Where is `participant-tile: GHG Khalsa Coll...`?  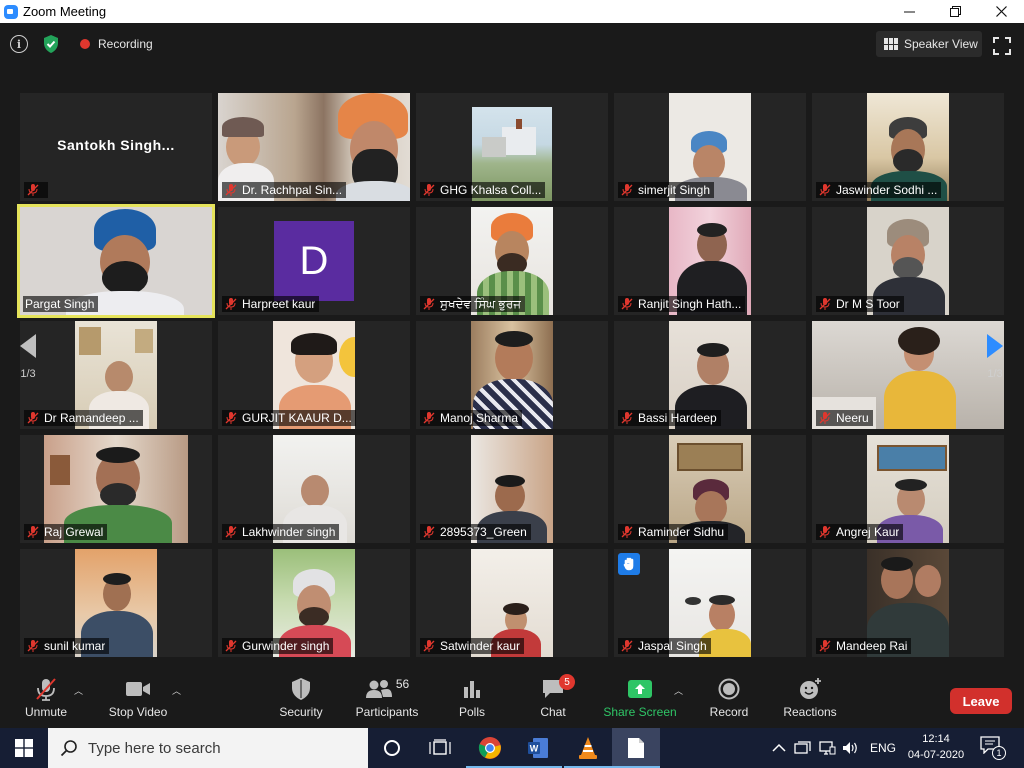
participant-tile: GHG Khalsa Coll... is located at coordinates (512, 147).